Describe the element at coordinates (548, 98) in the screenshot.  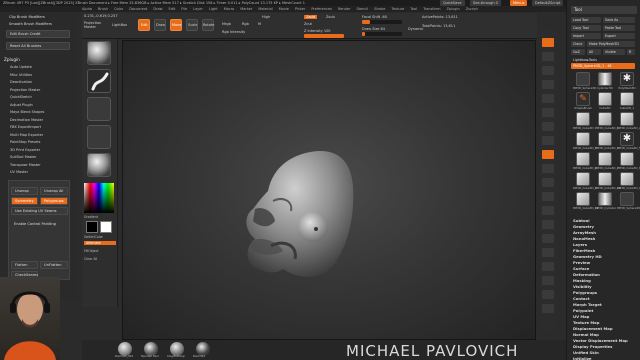
I see `shelf-actual-button` at that location.